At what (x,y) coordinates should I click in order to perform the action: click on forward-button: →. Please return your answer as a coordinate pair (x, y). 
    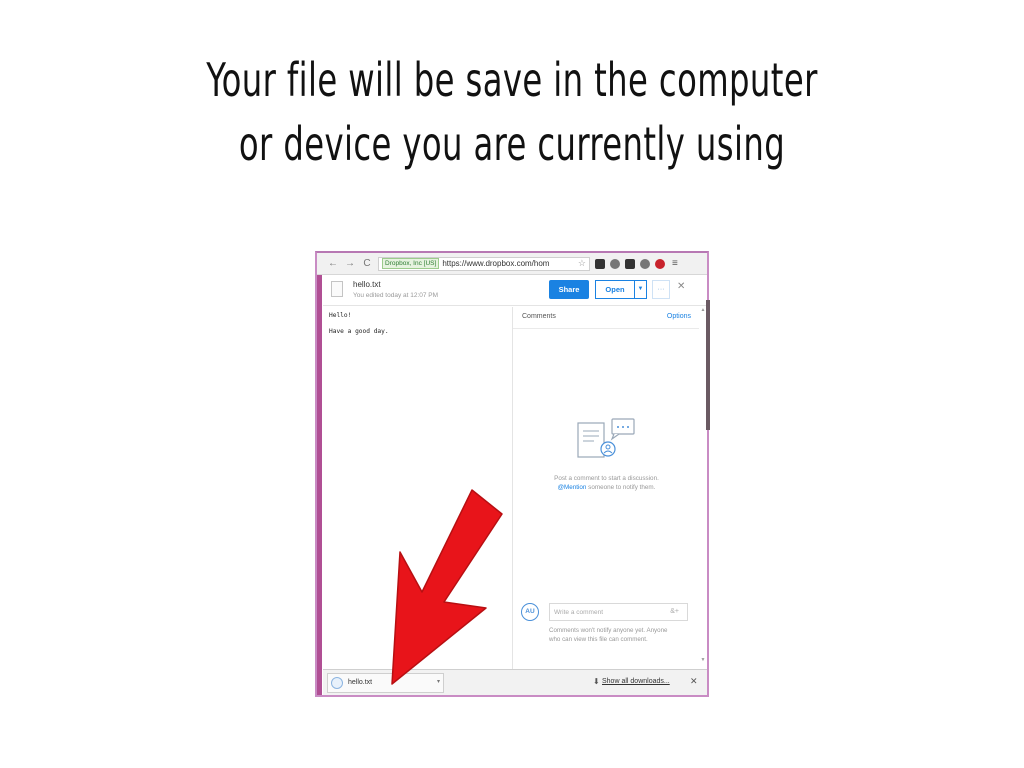
    Looking at the image, I should click on (350, 263).